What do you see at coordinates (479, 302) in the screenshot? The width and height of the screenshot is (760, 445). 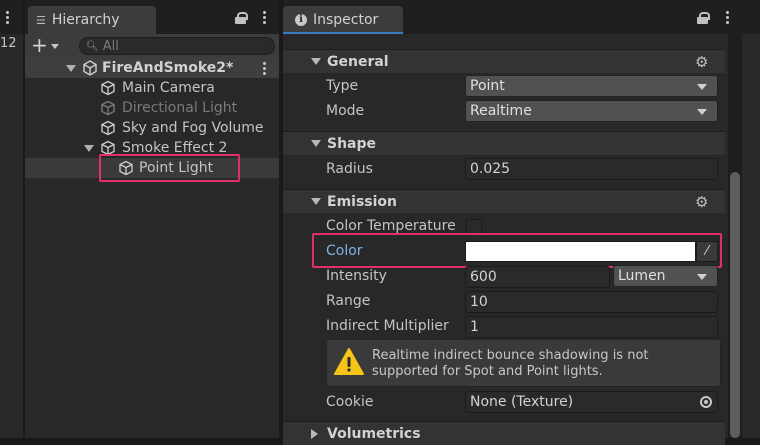 I see `range-value: 10` at bounding box center [479, 302].